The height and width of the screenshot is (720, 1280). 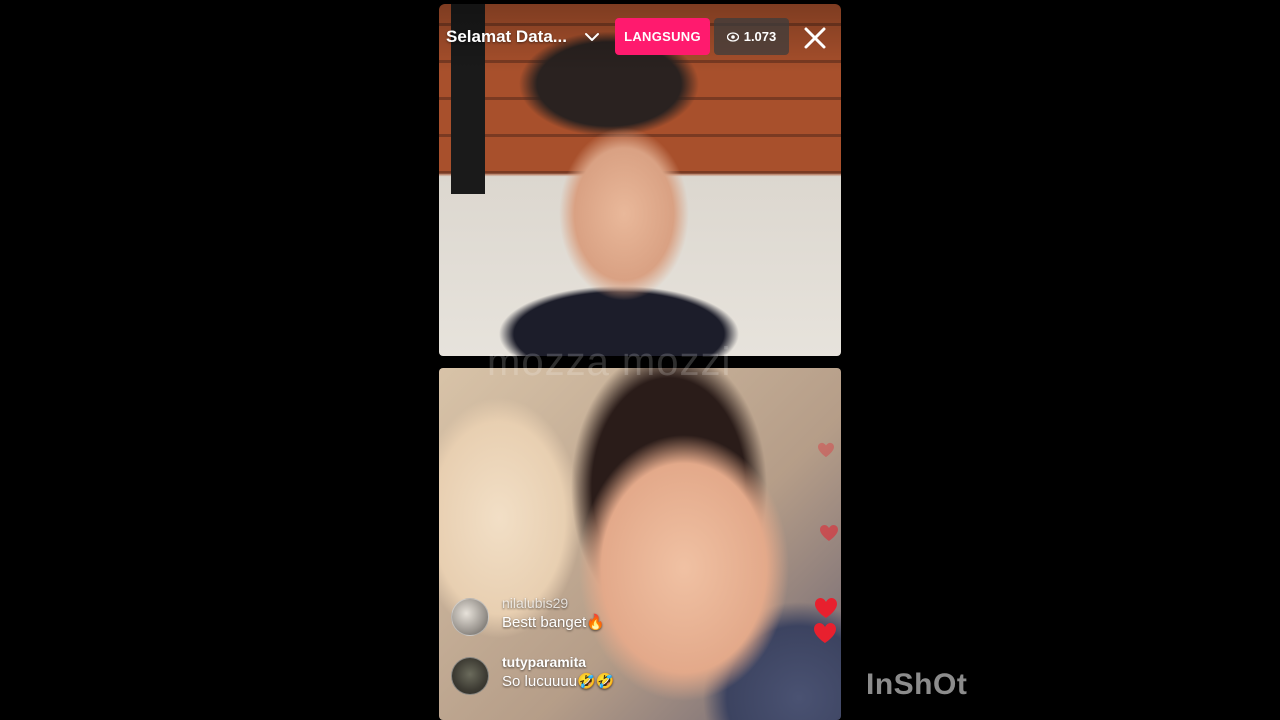 I want to click on comment-username: nilalubis29, so click(x=553, y=603).